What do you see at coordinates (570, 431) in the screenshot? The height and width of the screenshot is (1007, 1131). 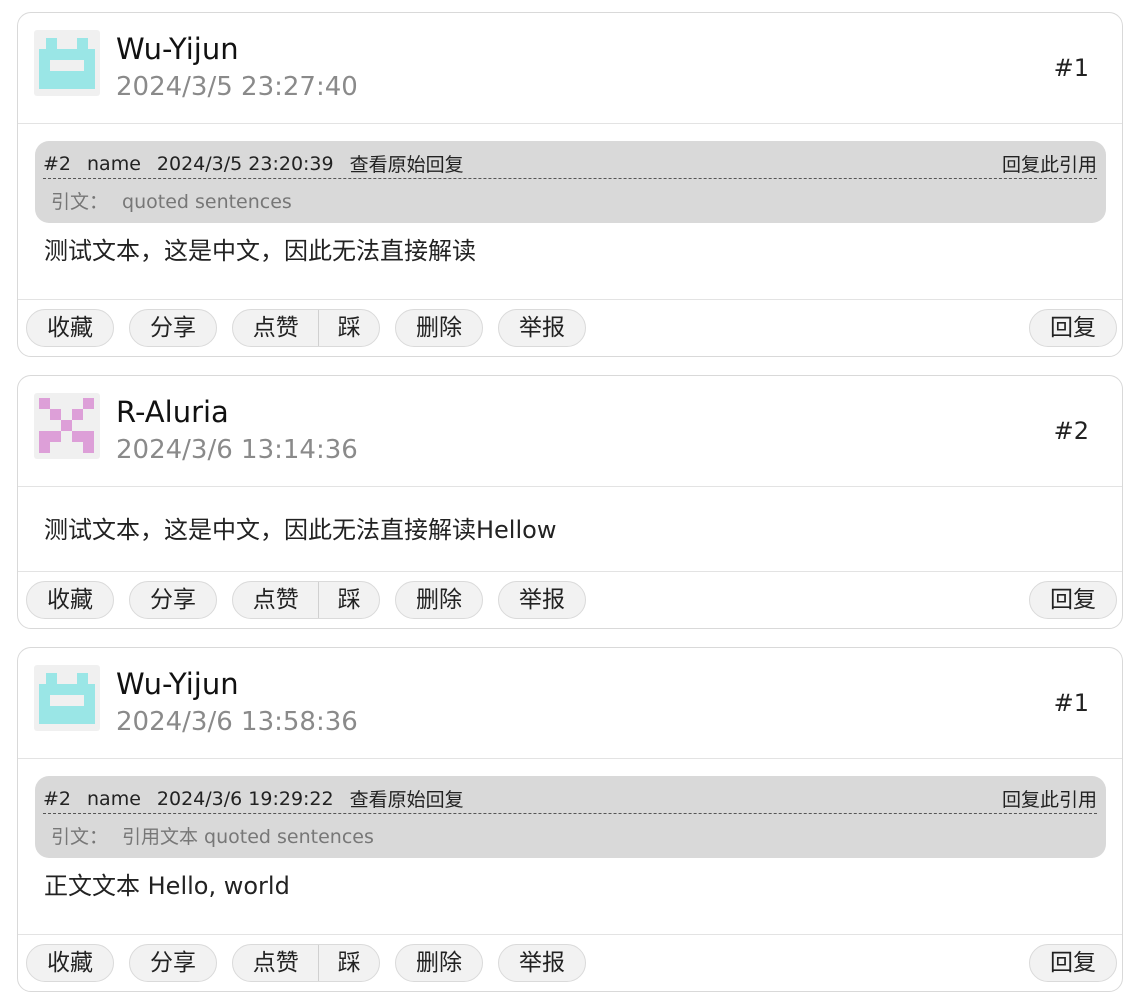 I see `comment-header: R-Aluria 2024/3/6 13:14:36 #2` at bounding box center [570, 431].